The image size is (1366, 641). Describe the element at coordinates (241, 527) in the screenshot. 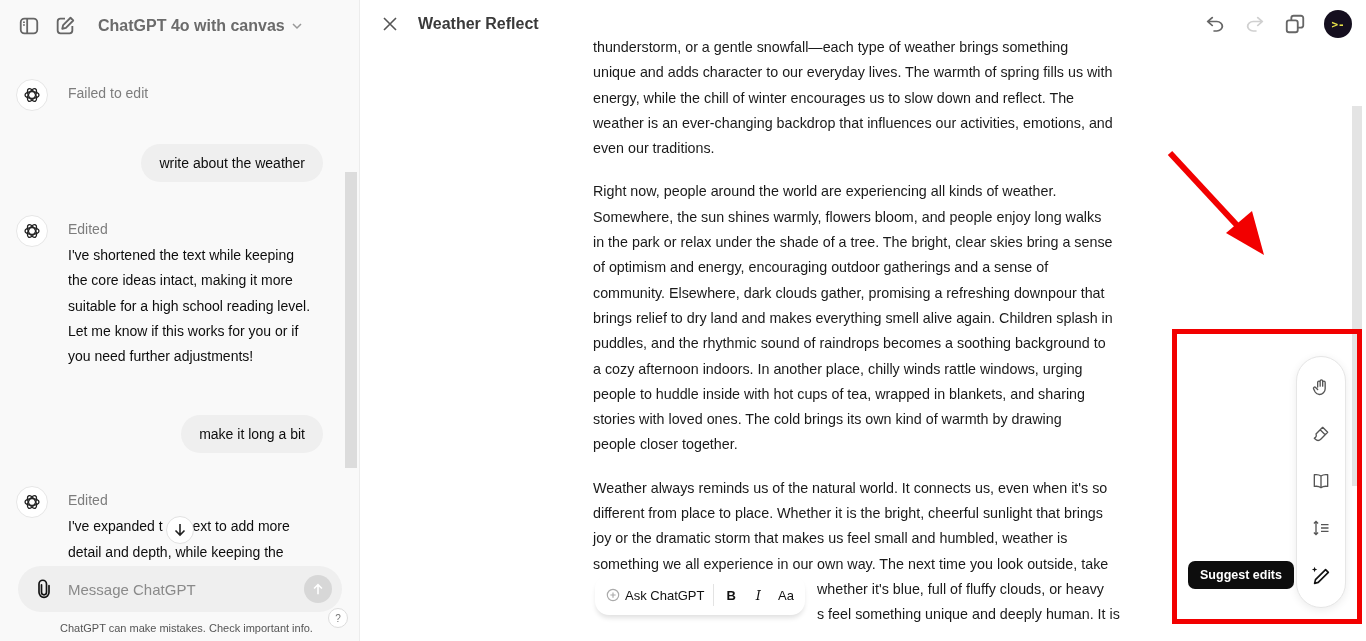

I see `assistant-message-line: ext to add more` at that location.